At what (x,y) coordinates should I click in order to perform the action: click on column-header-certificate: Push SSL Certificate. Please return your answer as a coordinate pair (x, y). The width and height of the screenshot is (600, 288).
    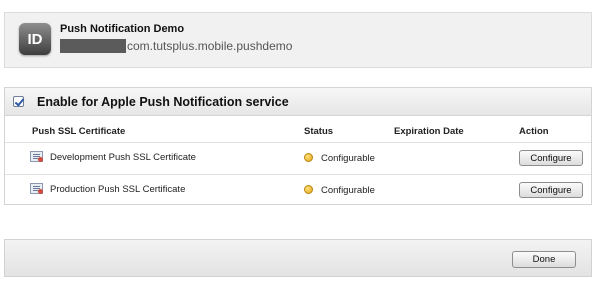
    Looking at the image, I should click on (79, 131).